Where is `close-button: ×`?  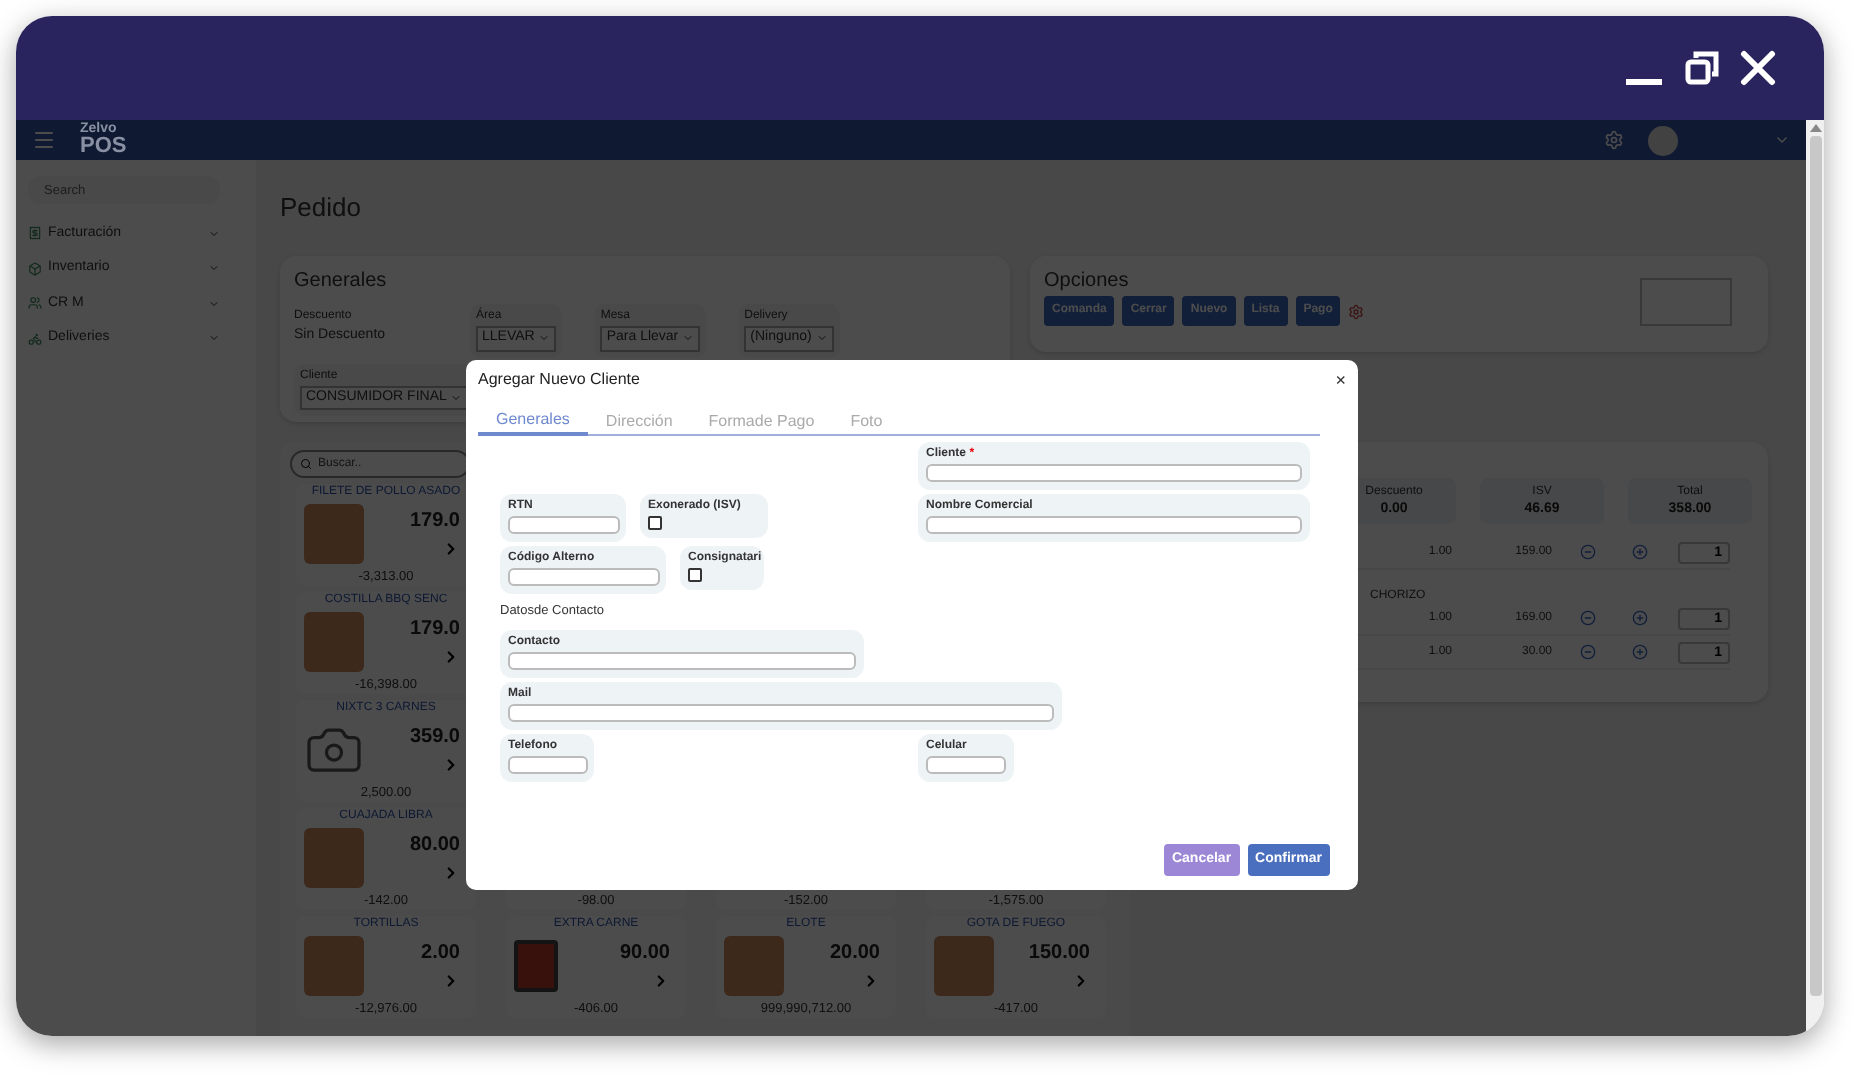
close-button: × is located at coordinates (1340, 380).